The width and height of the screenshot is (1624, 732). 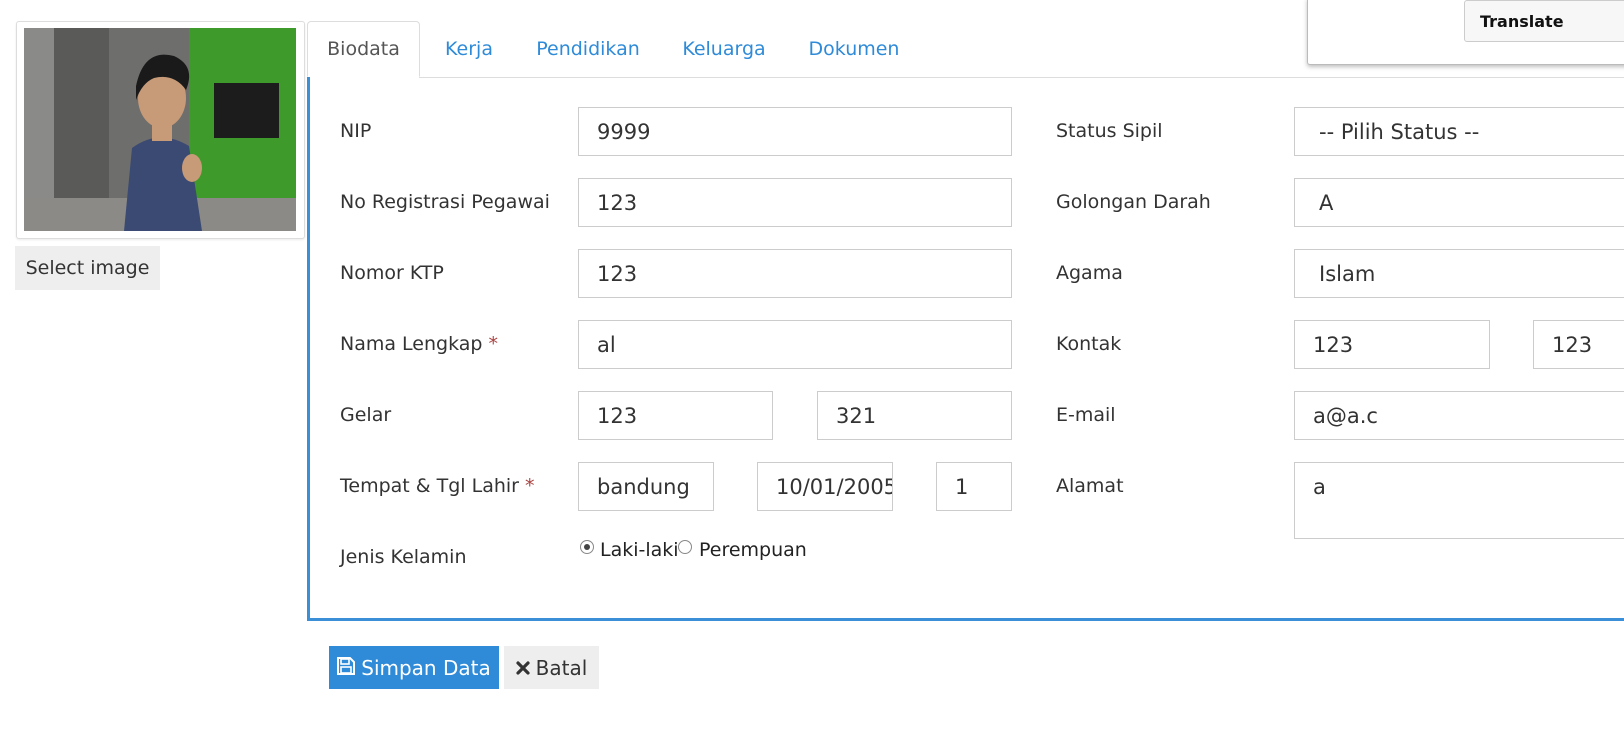 What do you see at coordinates (366, 415) in the screenshot?
I see `gelar-label: Gelar` at bounding box center [366, 415].